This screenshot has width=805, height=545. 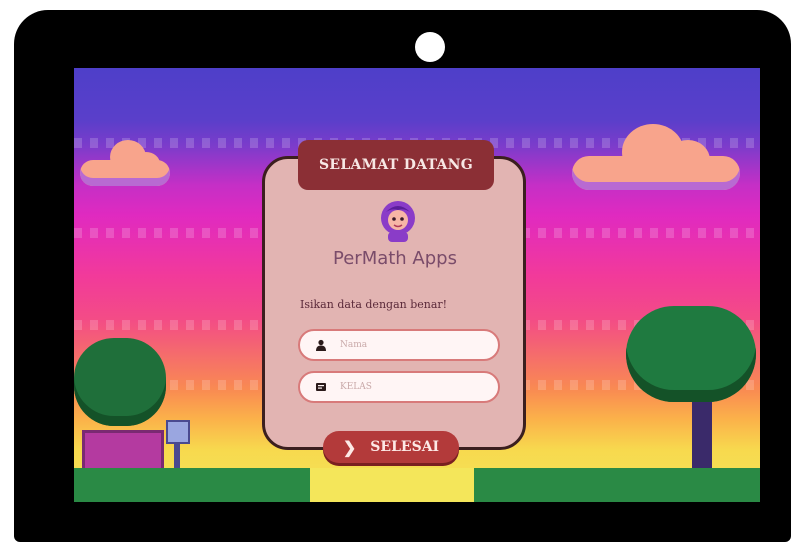 I want to click on submit-button-label: SELESAI, so click(x=405, y=447).